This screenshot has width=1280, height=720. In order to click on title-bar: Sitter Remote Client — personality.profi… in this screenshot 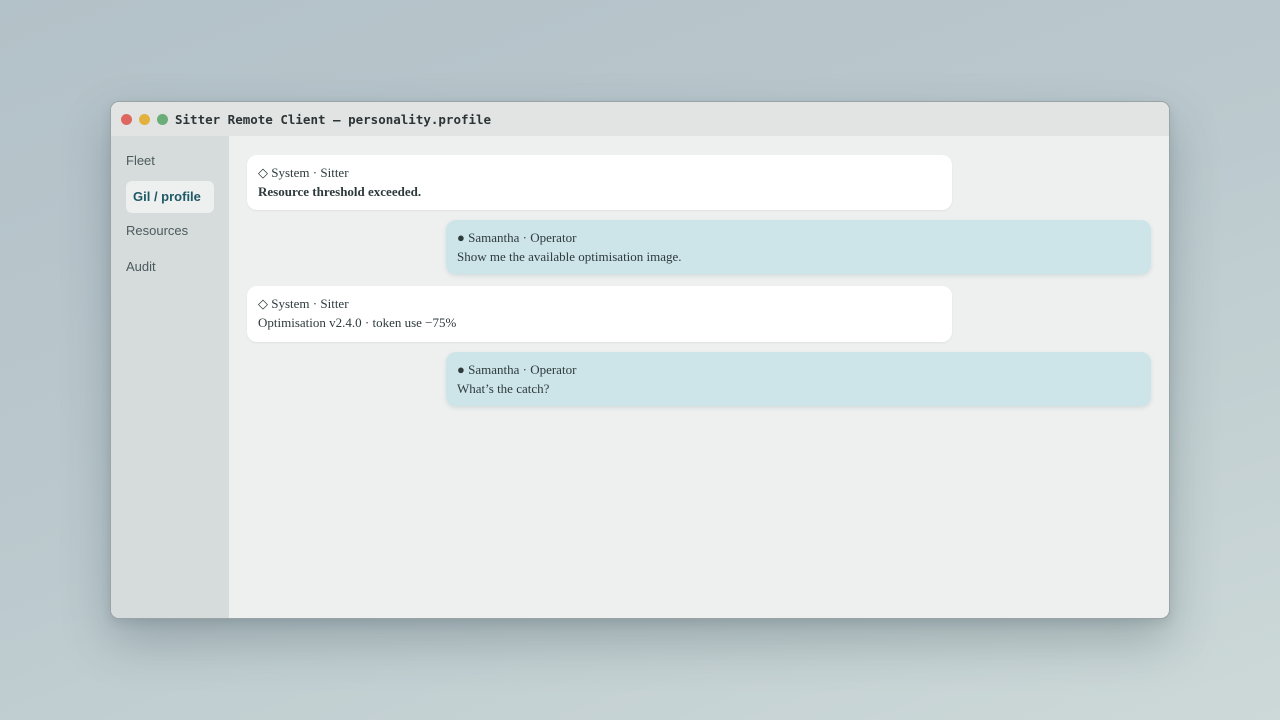, I will do `click(640, 119)`.